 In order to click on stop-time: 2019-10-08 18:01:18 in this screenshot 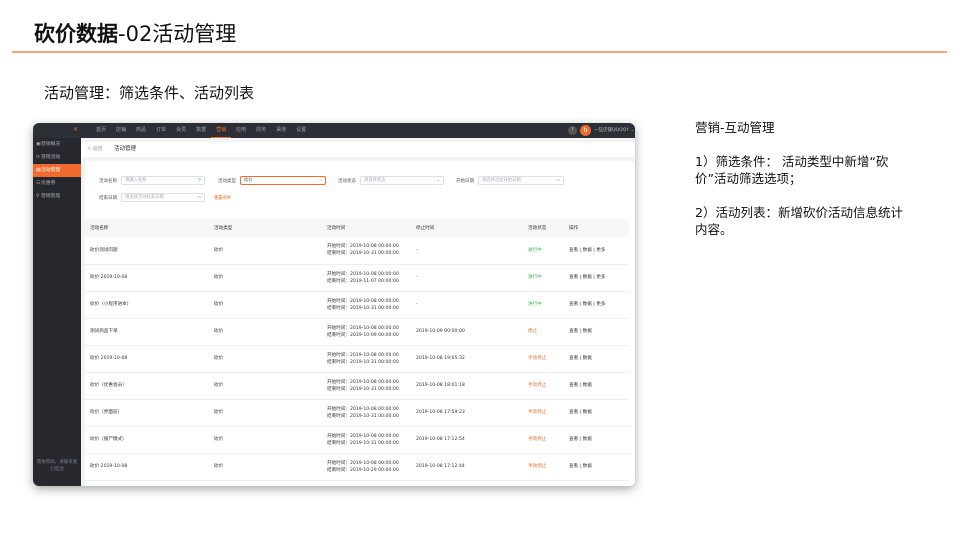, I will do `click(467, 386)`.